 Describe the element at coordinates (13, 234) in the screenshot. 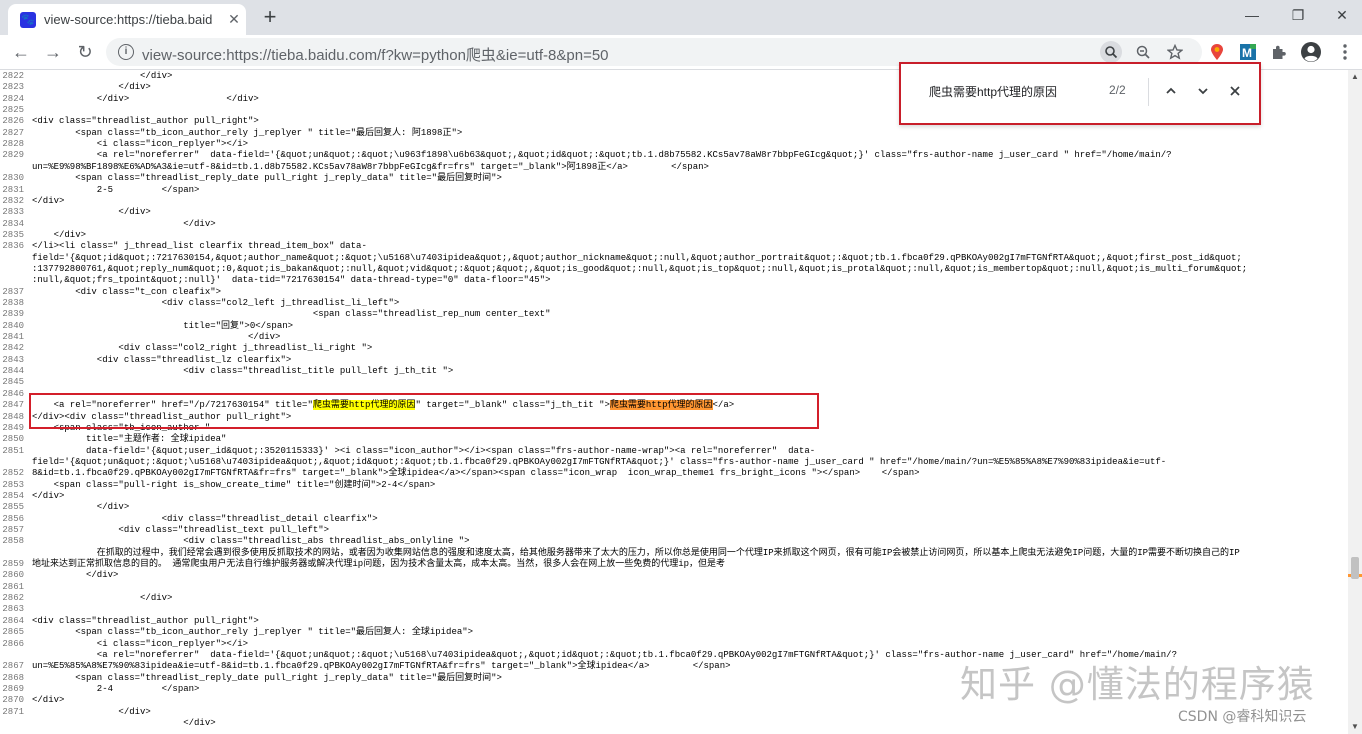

I see `line-number: 2835` at that location.